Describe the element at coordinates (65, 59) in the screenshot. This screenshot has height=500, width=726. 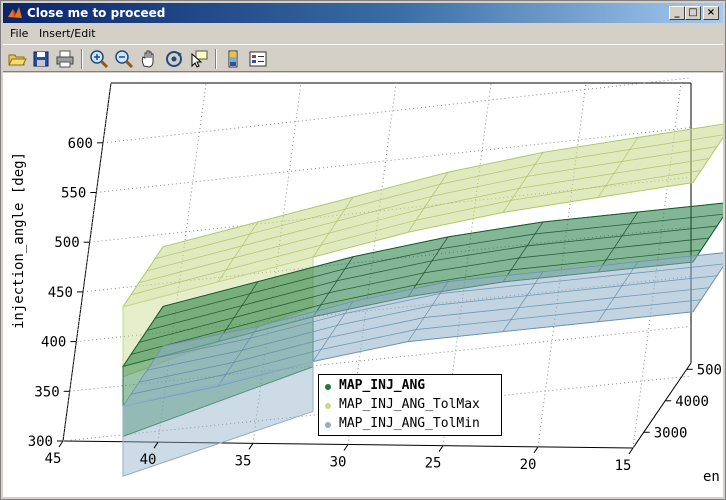
I see `print-icon` at that location.